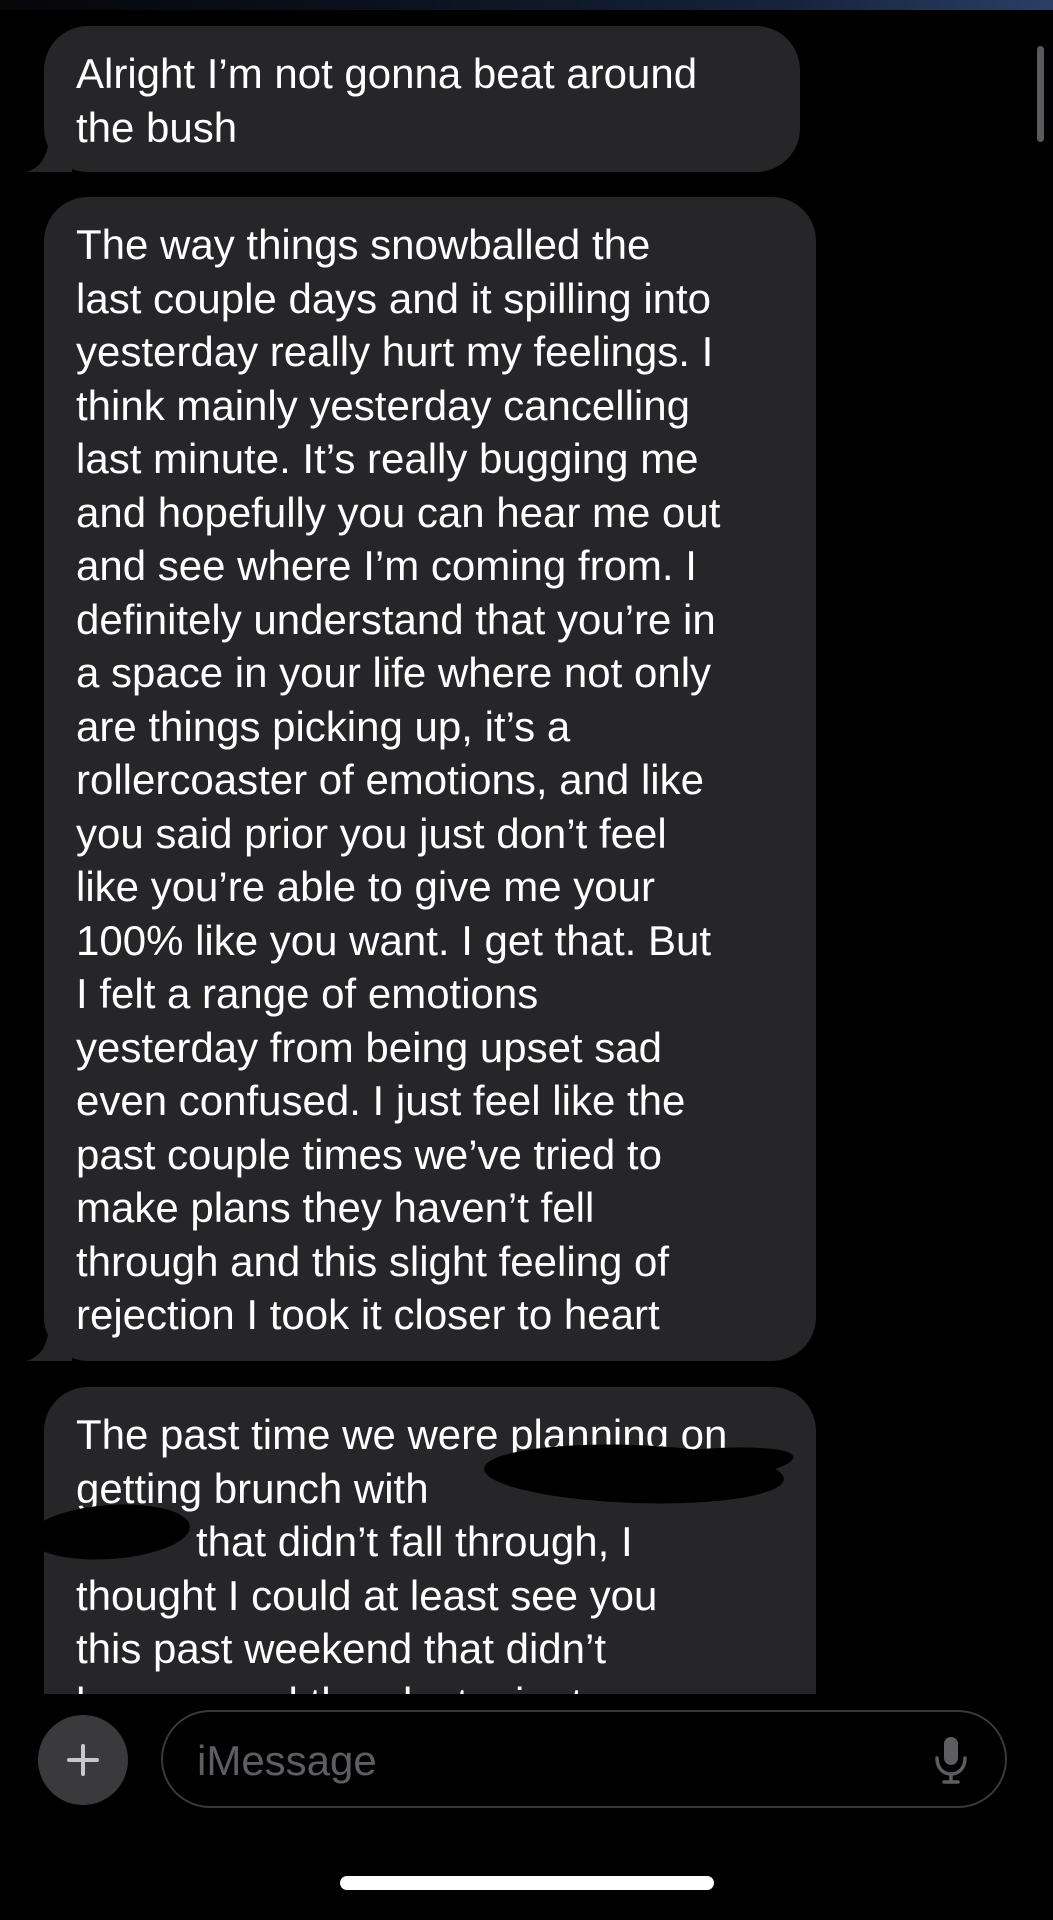  What do you see at coordinates (527, 1883) in the screenshot?
I see `home-indicator` at bounding box center [527, 1883].